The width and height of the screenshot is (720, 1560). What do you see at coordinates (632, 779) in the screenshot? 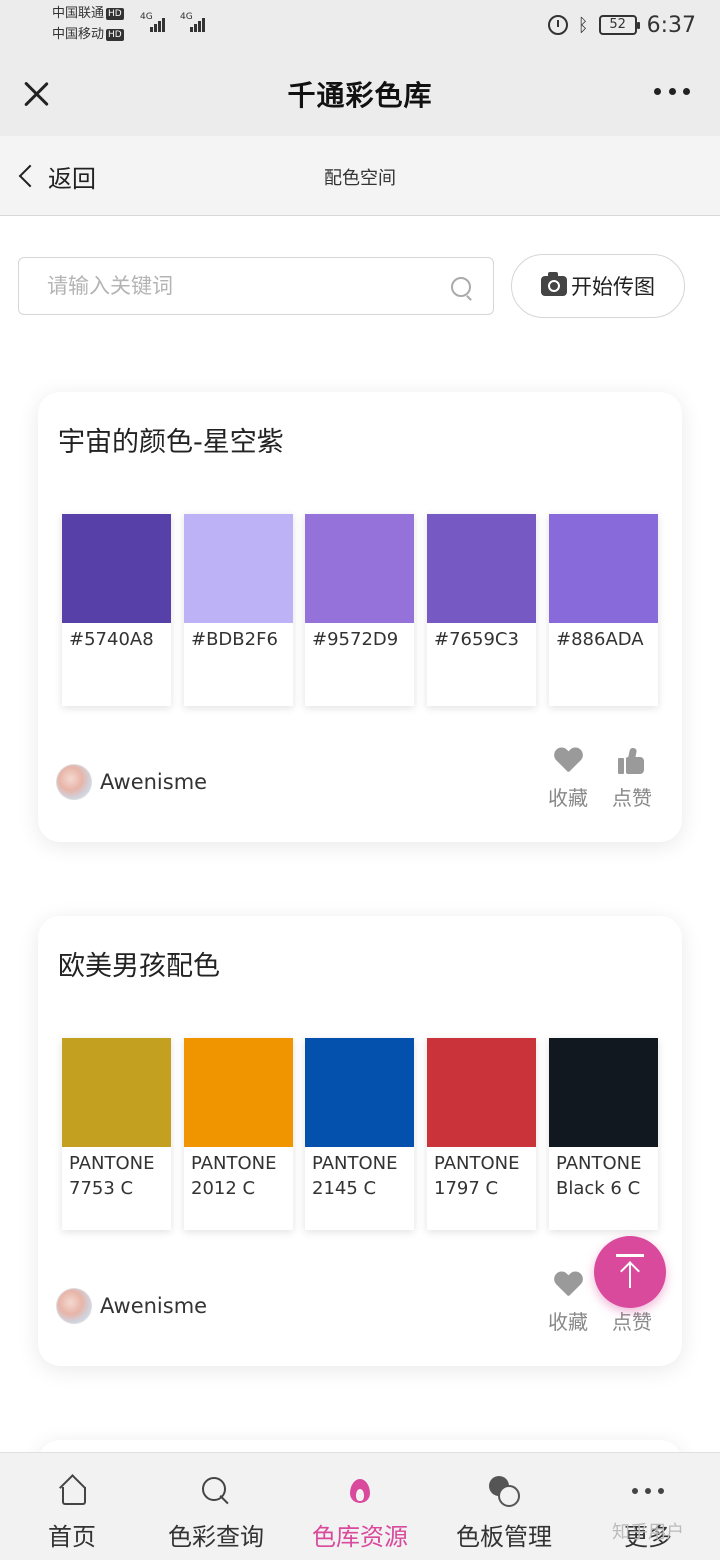
I see `like-button: 点赞` at bounding box center [632, 779].